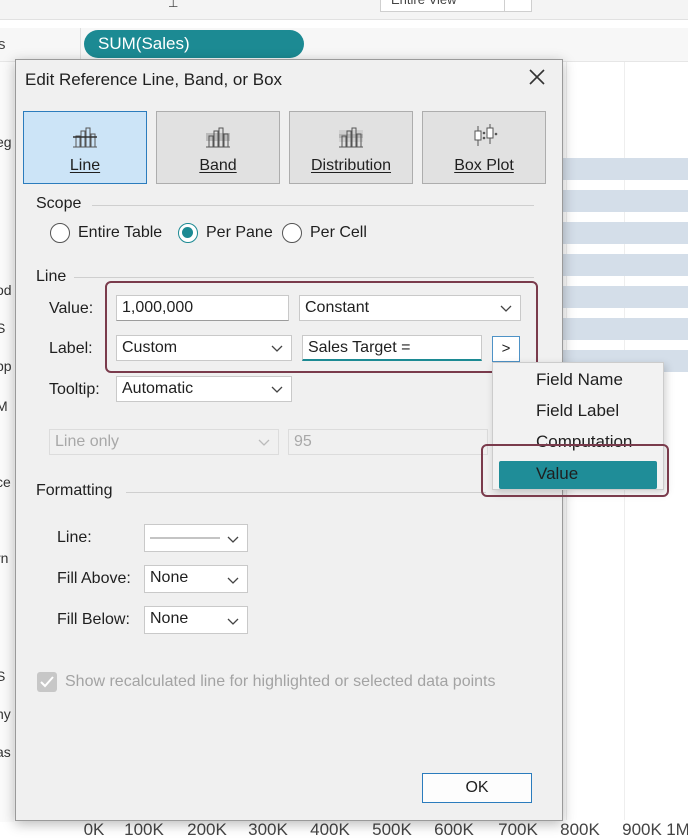 This screenshot has height=839, width=688. Describe the element at coordinates (518, 829) in the screenshot. I see `x-tick: 700K` at that location.